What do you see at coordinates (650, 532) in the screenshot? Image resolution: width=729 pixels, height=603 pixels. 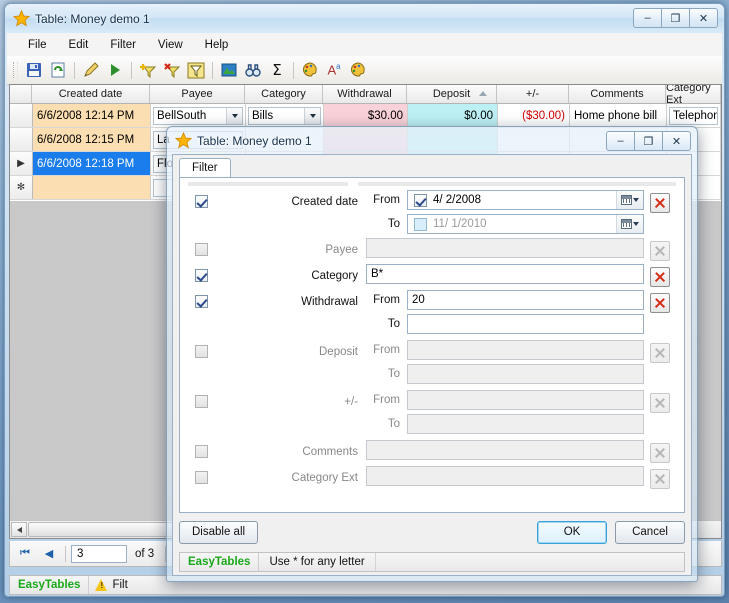 I see `cancel-button: Cancel` at bounding box center [650, 532].